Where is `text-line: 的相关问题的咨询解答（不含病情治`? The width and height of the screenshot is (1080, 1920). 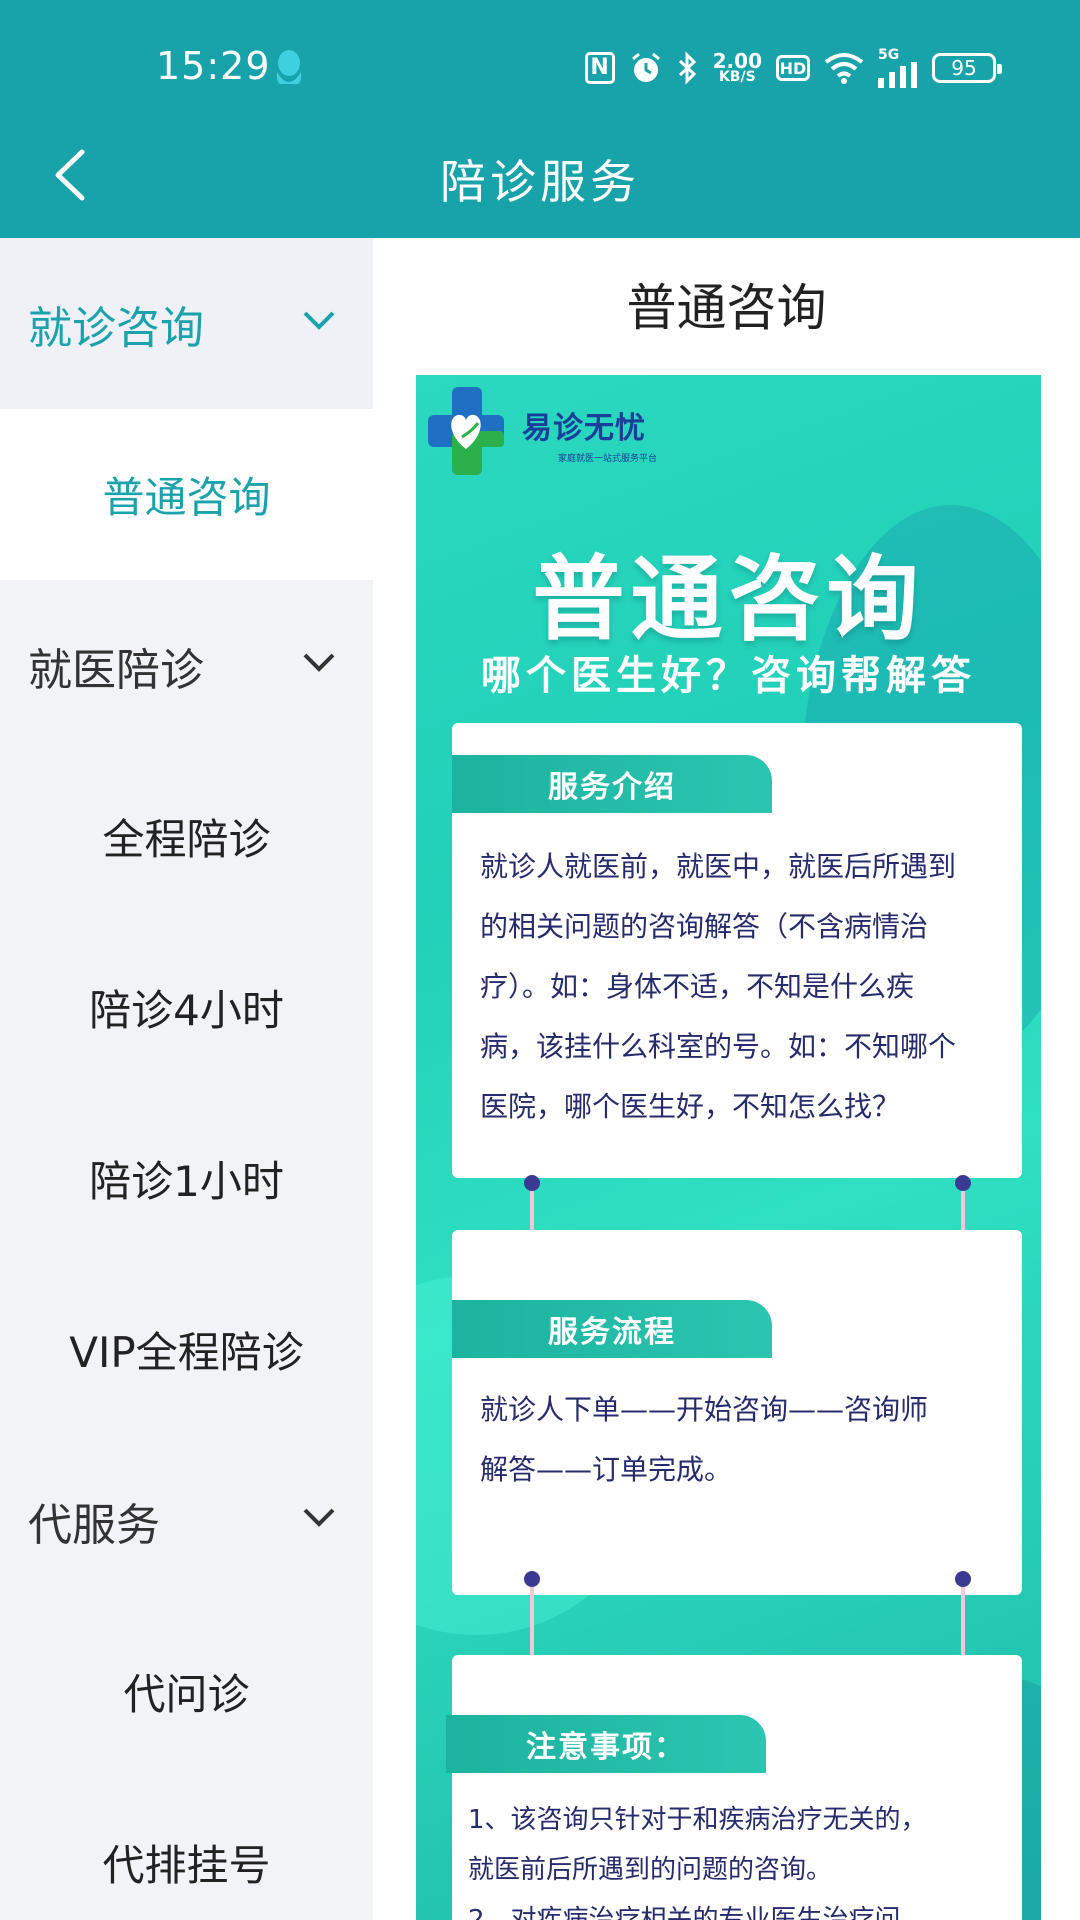
text-line: 的相关问题的咨询解答（不含病情治 is located at coordinates (704, 926).